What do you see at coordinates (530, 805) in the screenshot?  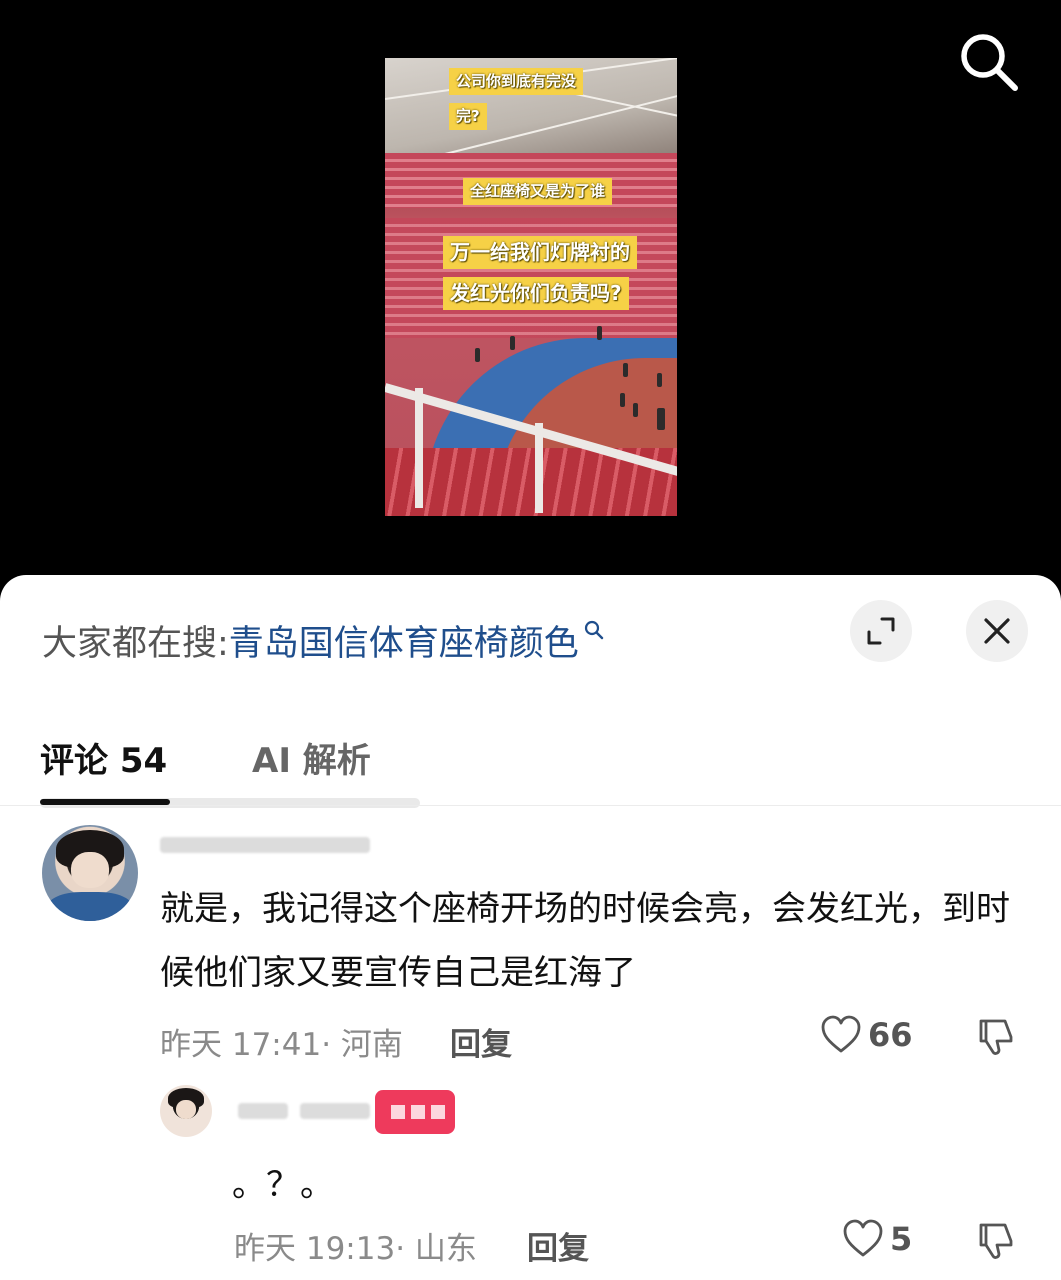 I see `divider` at bounding box center [530, 805].